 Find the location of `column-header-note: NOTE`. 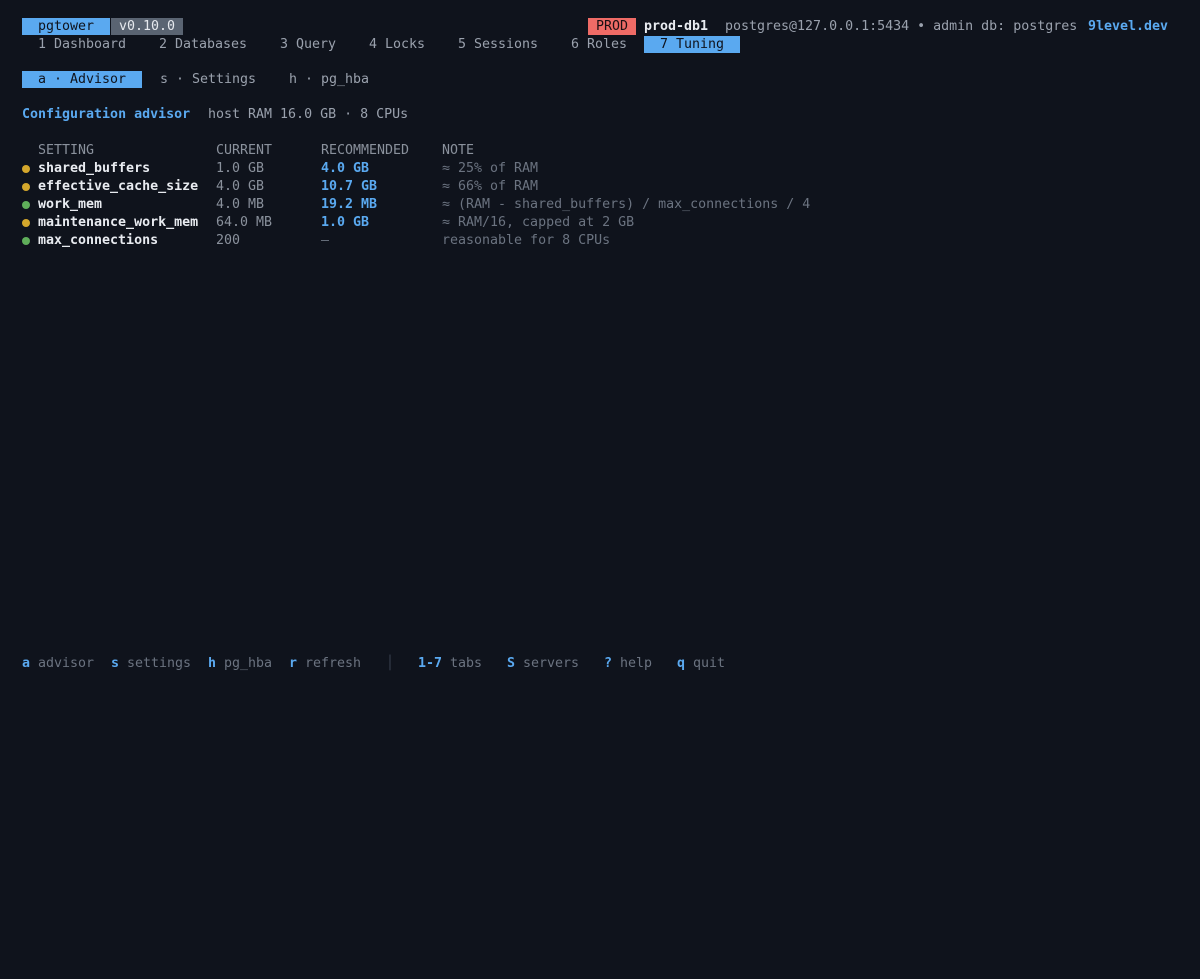

column-header-note: NOTE is located at coordinates (458, 150).